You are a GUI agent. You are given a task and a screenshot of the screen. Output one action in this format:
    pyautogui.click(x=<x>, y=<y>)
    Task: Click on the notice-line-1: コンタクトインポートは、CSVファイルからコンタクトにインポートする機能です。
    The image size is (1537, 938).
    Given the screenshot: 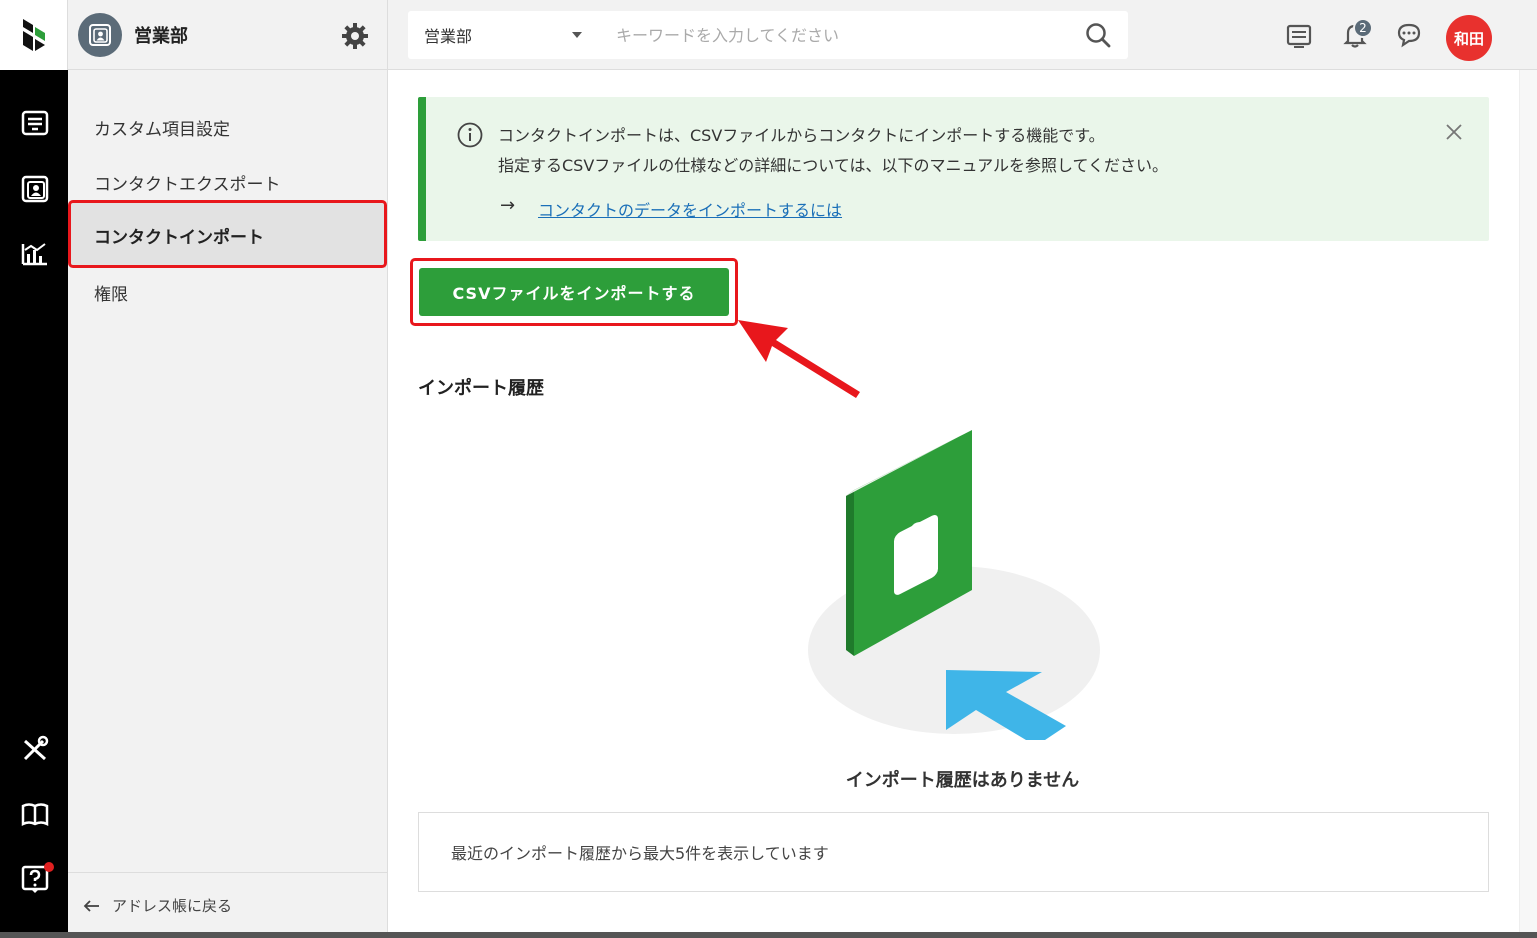 What is the action you would take?
    pyautogui.click(x=801, y=135)
    